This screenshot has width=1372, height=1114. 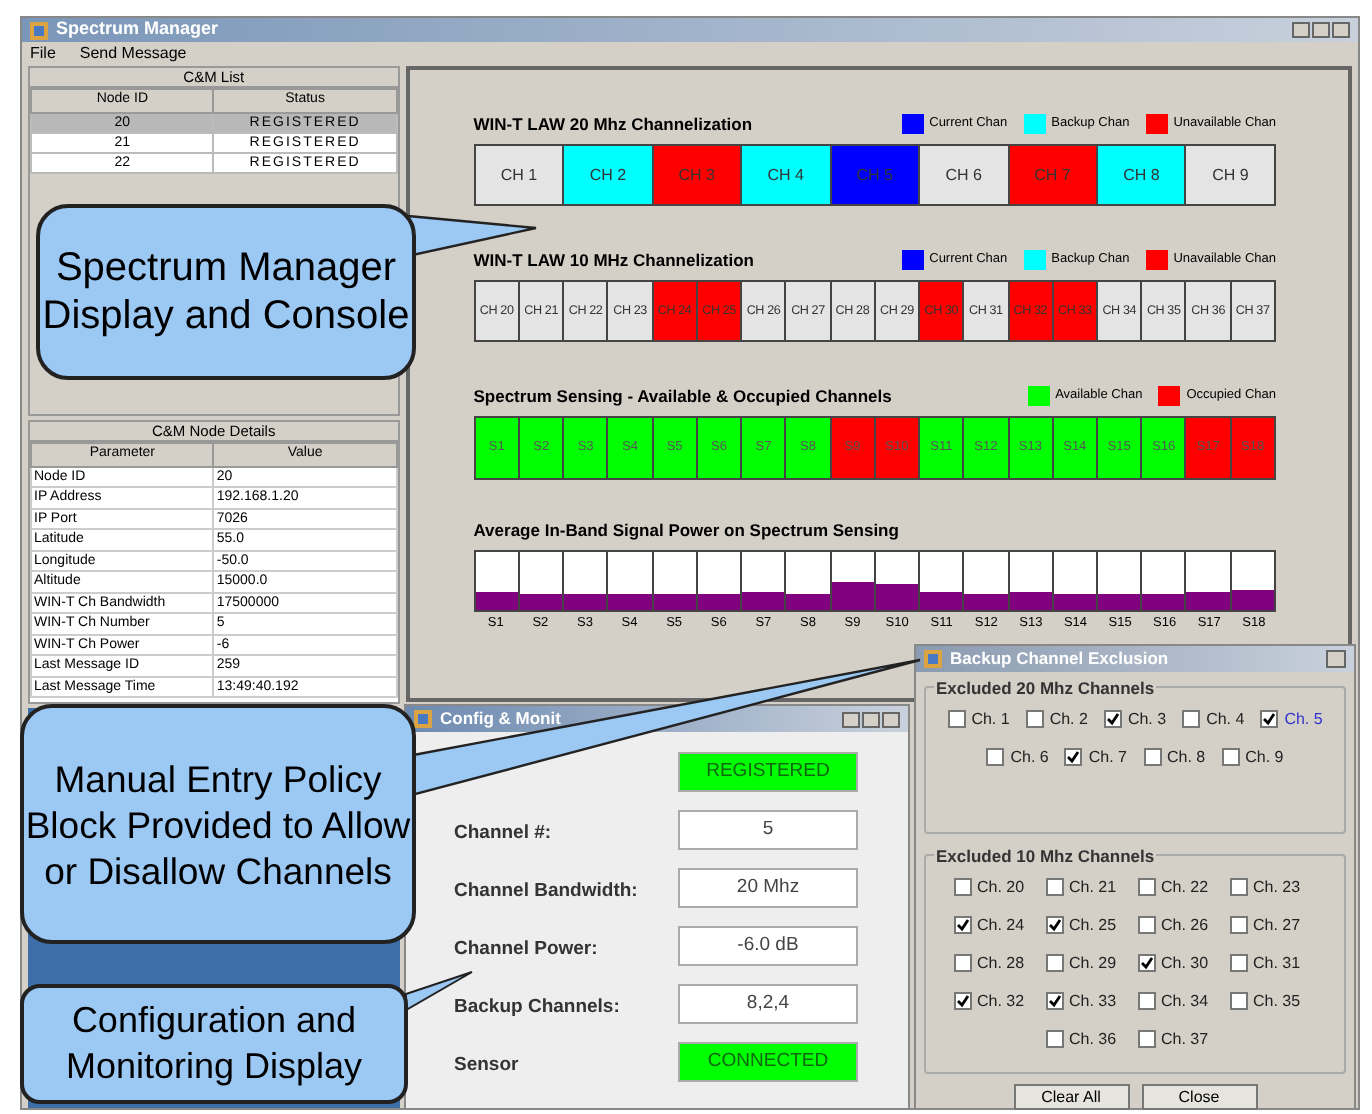 What do you see at coordinates (785, 175) in the screenshot?
I see `channel-cell: CH 4` at bounding box center [785, 175].